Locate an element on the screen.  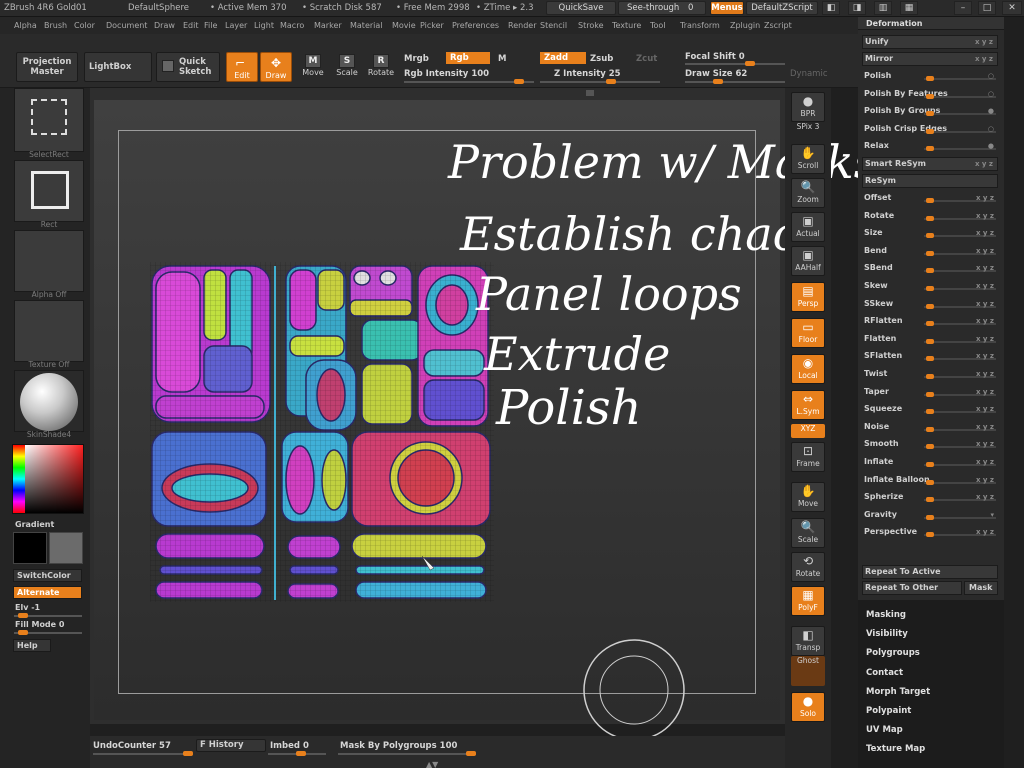
mask-button: Mask is located at coordinates (981, 588).